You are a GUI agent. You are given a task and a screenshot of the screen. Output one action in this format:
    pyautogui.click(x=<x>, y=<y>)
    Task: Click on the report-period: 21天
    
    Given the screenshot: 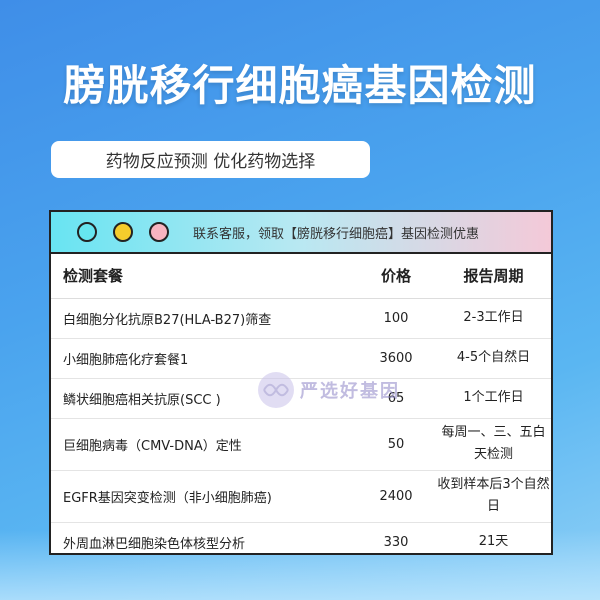 What is the action you would take?
    pyautogui.click(x=493, y=537)
    